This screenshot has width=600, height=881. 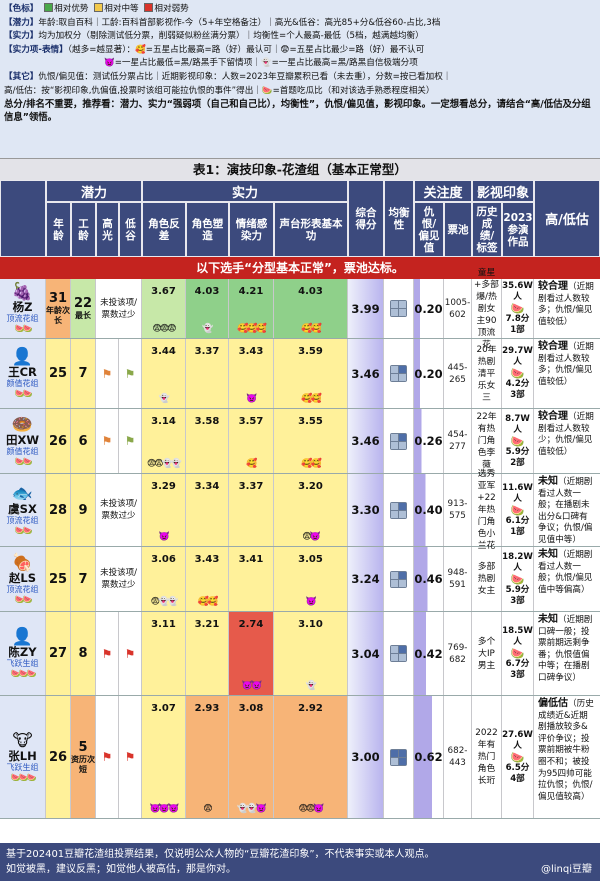 I want to click on reaction-emoji-icon: 😨👻👻, so click(x=164, y=602).